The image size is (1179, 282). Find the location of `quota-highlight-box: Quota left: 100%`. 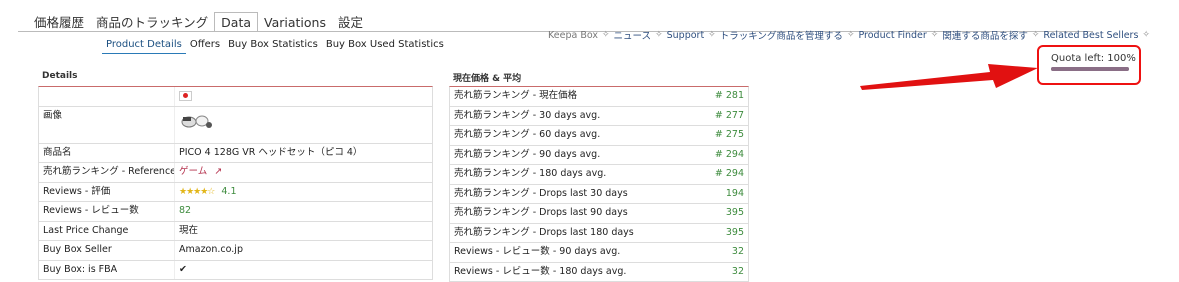

quota-highlight-box: Quota left: 100% is located at coordinates (1089, 65).